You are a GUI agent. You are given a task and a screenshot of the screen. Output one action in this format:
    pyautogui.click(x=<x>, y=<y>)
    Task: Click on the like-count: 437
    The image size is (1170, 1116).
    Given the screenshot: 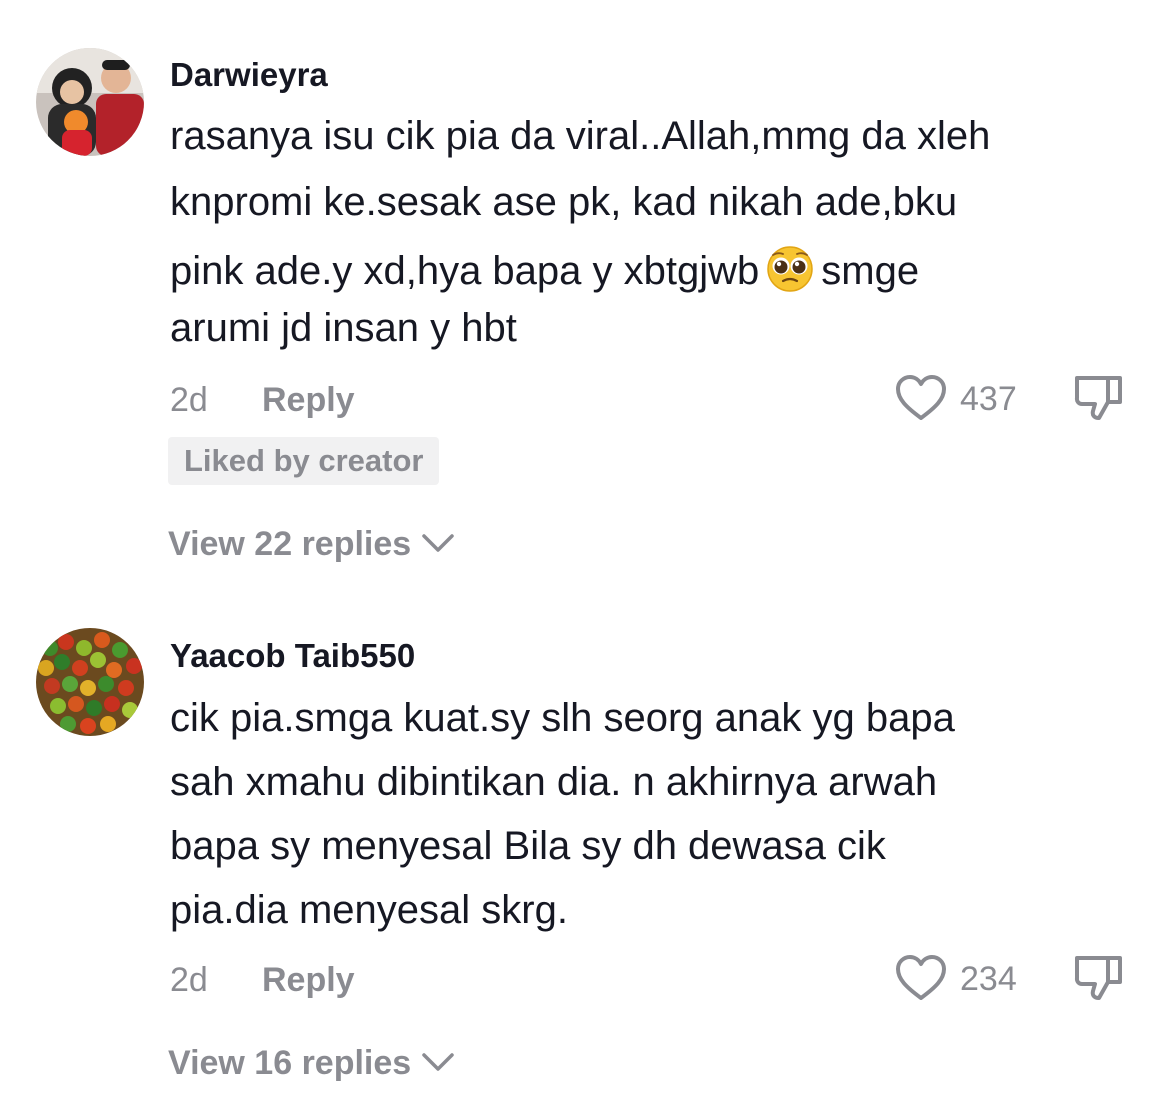 What is the action you would take?
    pyautogui.click(x=988, y=399)
    